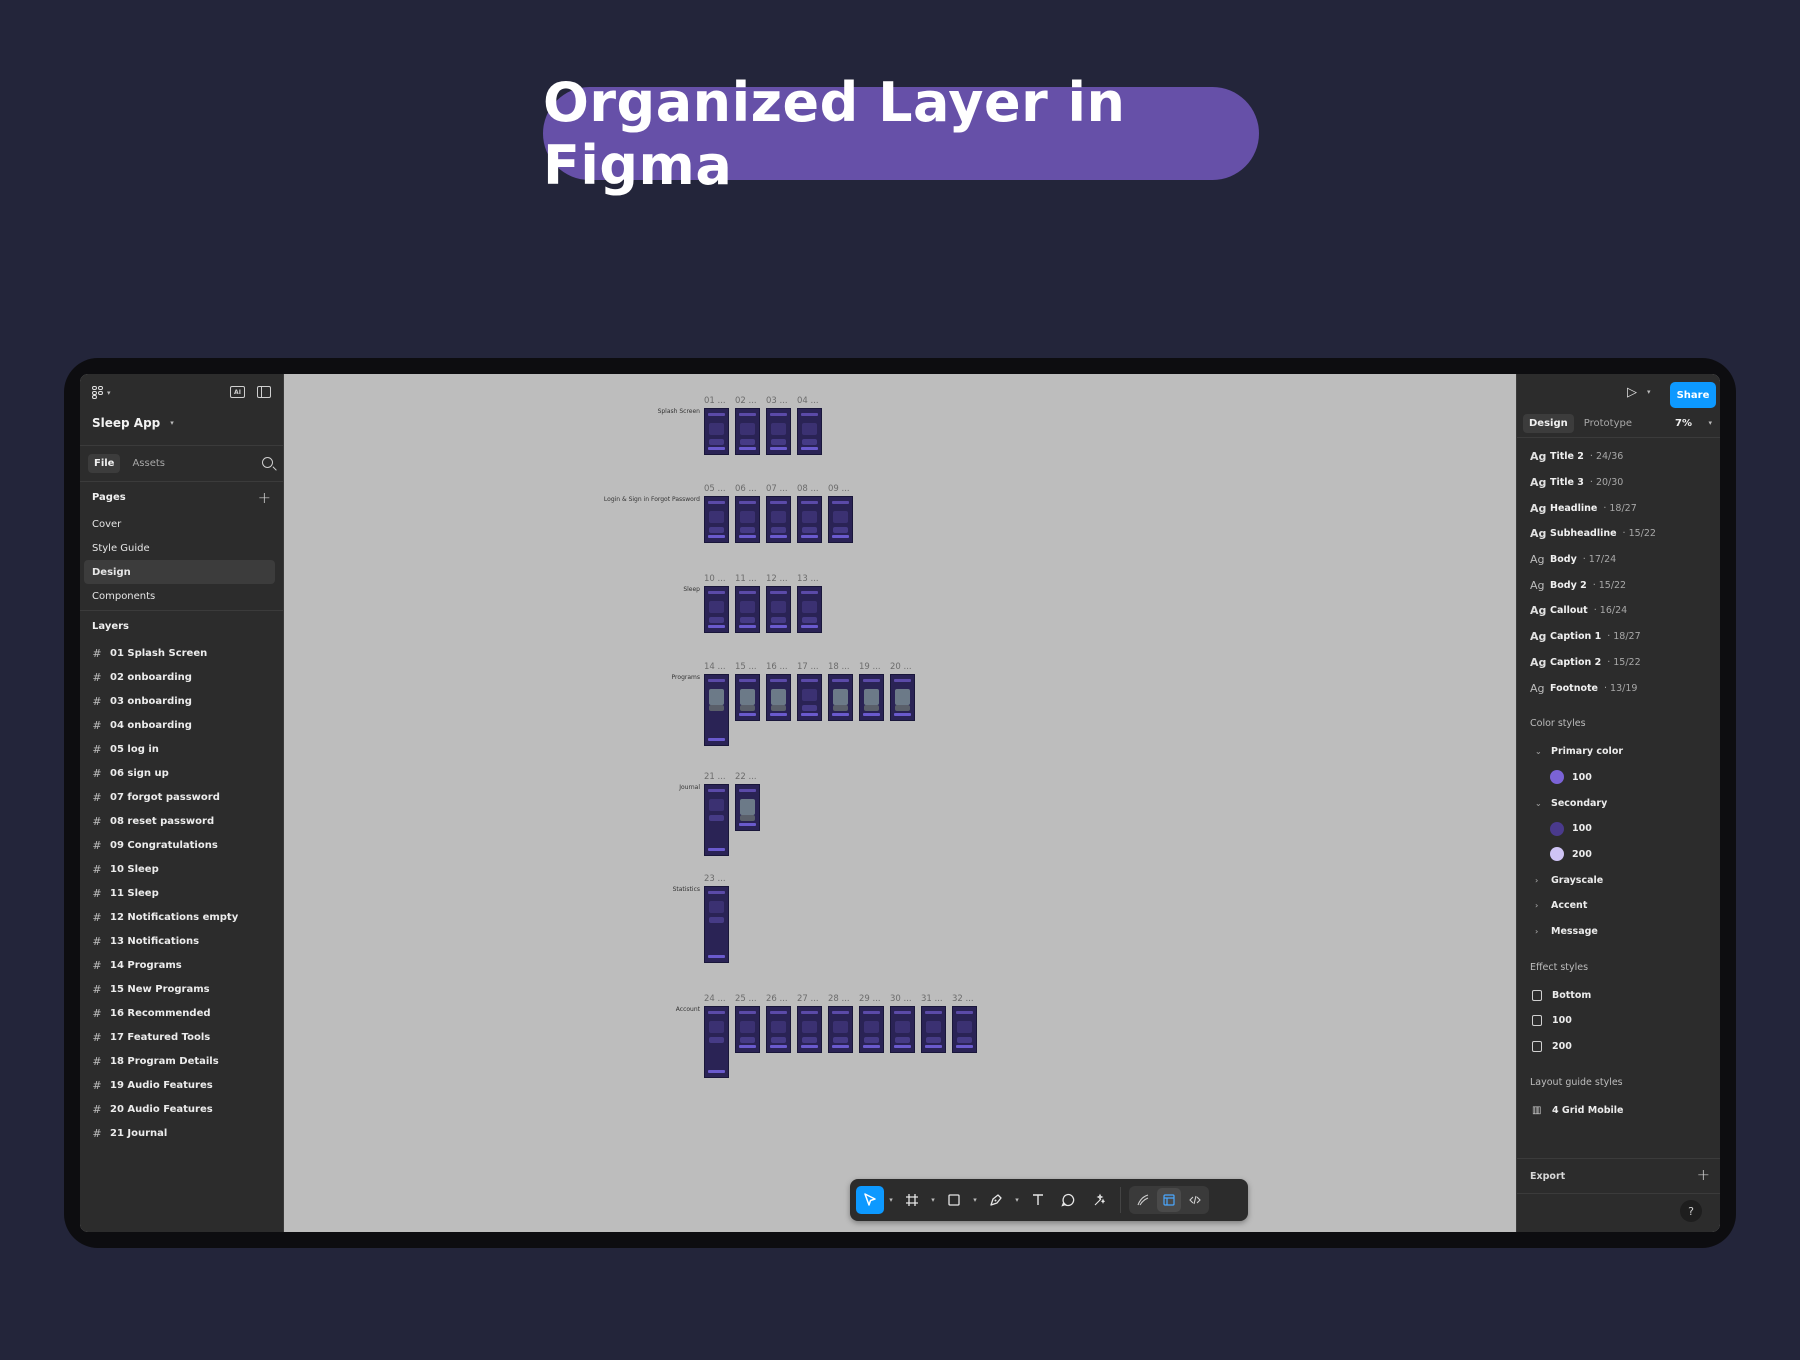  What do you see at coordinates (133, 423) in the screenshot?
I see `project-name-button: Sleep App ▾` at bounding box center [133, 423].